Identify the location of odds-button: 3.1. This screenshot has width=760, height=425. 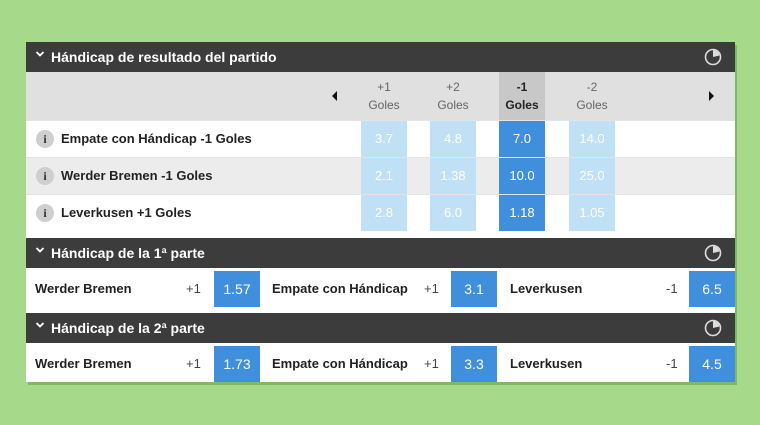
(474, 289).